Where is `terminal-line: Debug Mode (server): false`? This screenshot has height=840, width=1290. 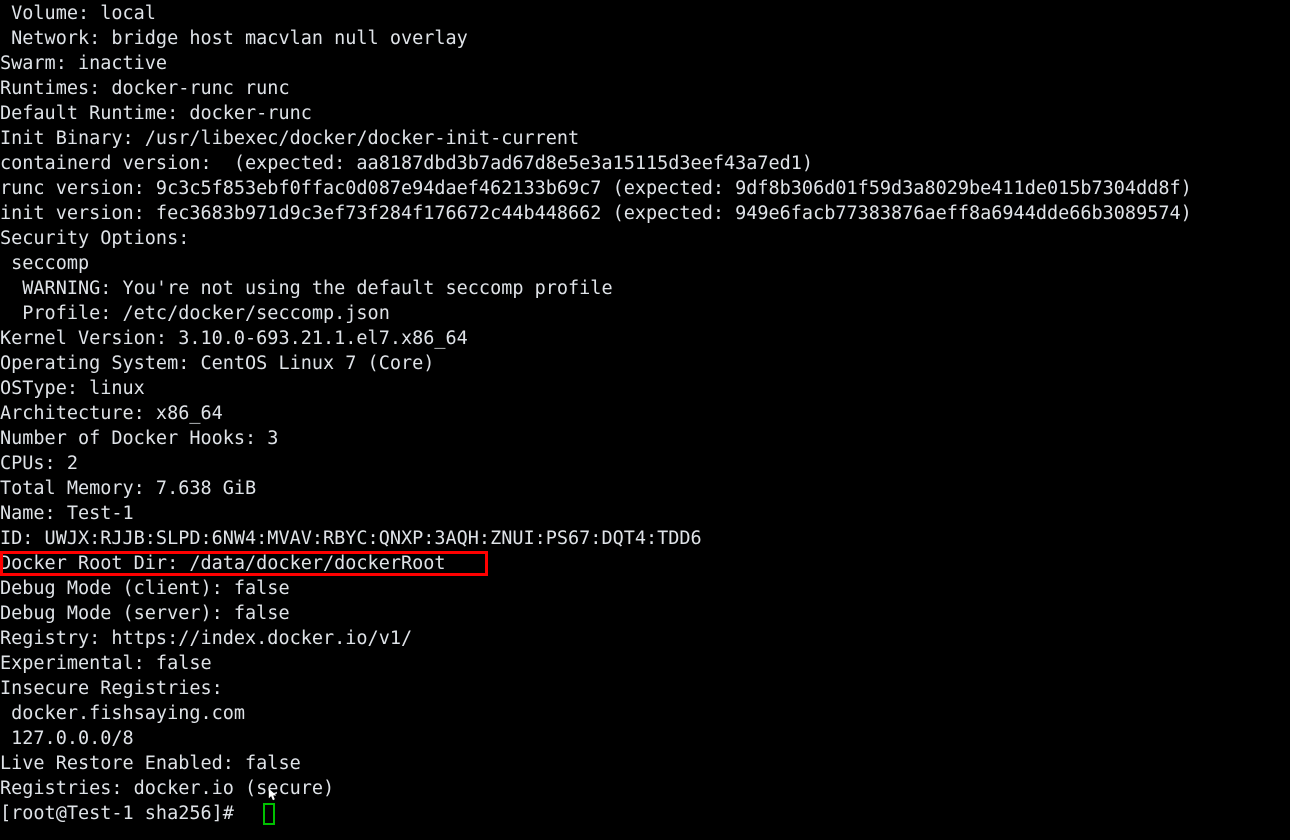
terminal-line: Debug Mode (server): false is located at coordinates (145, 613).